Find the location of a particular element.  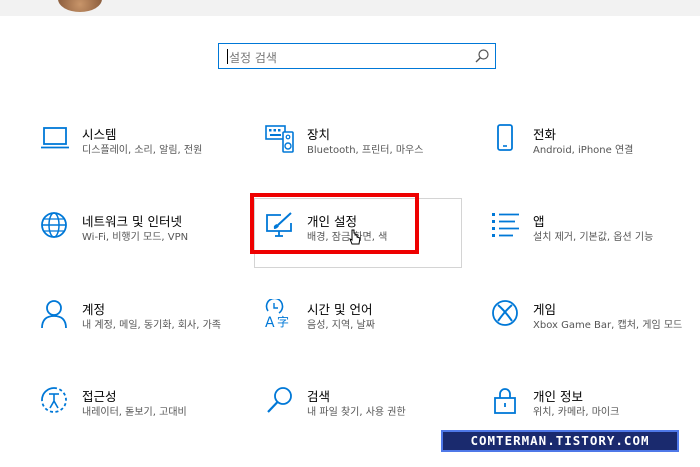

tile-description: 음성, 지역, 날짜 is located at coordinates (341, 325).